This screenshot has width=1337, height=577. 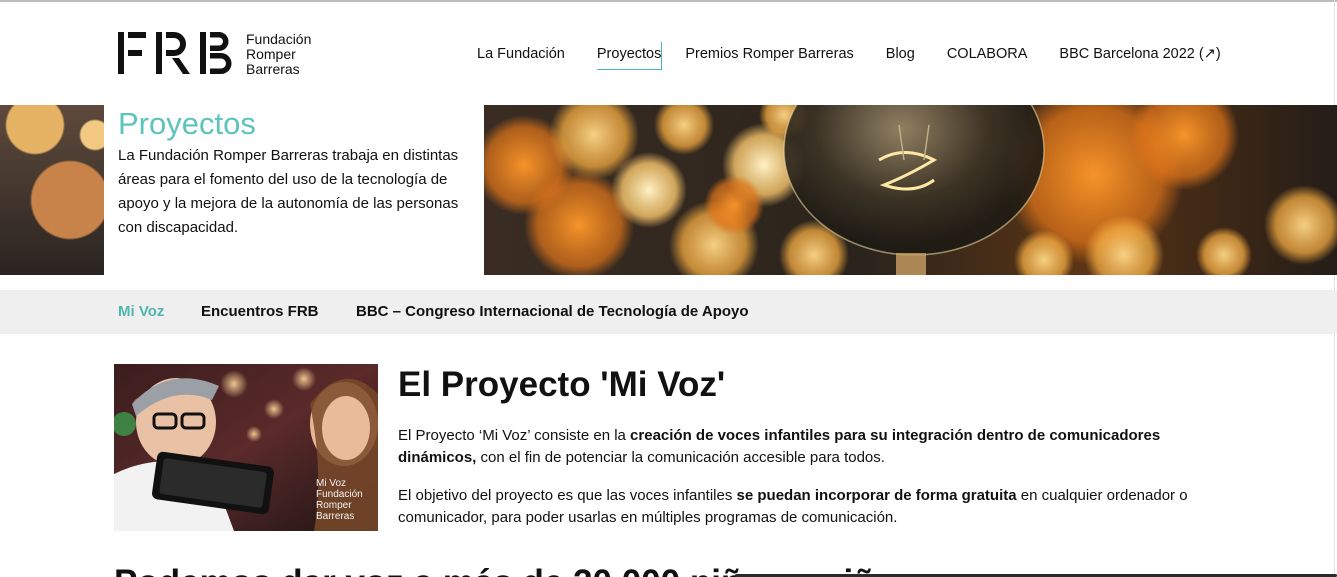 I want to click on caption-line-1: Mi Voz, so click(x=331, y=483).